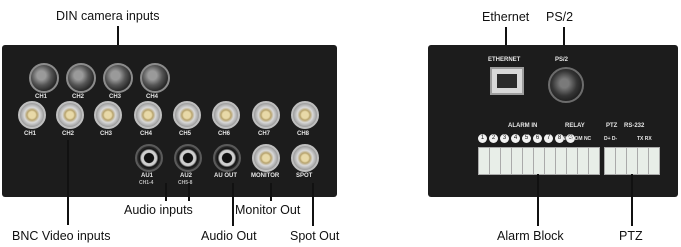  Describe the element at coordinates (304, 176) in the screenshot. I see `spot-label: SPOT` at that location.